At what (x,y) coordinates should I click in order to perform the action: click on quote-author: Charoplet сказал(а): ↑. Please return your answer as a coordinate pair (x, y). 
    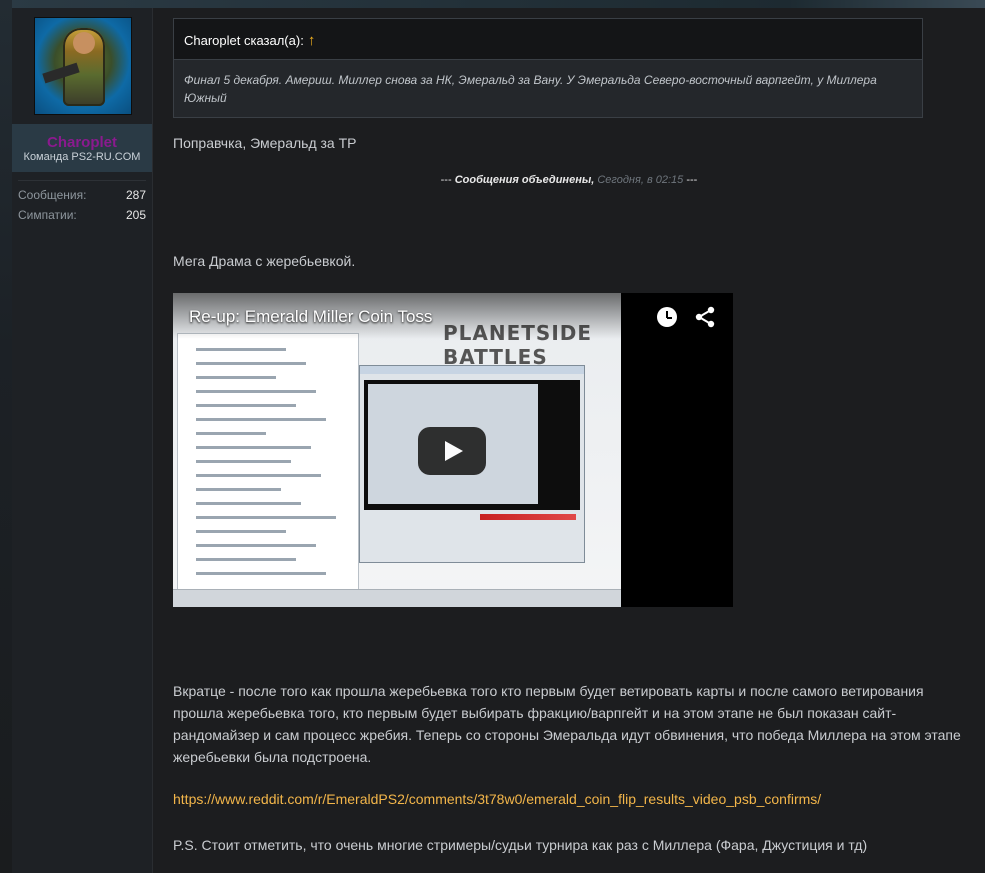
    Looking at the image, I should click on (249, 40).